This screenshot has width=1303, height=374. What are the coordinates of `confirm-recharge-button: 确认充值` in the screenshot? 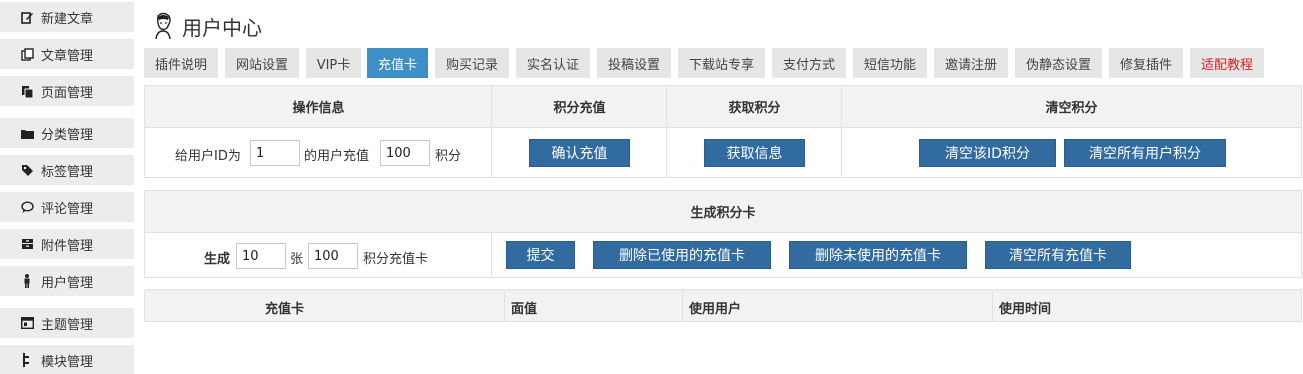 It's located at (579, 153).